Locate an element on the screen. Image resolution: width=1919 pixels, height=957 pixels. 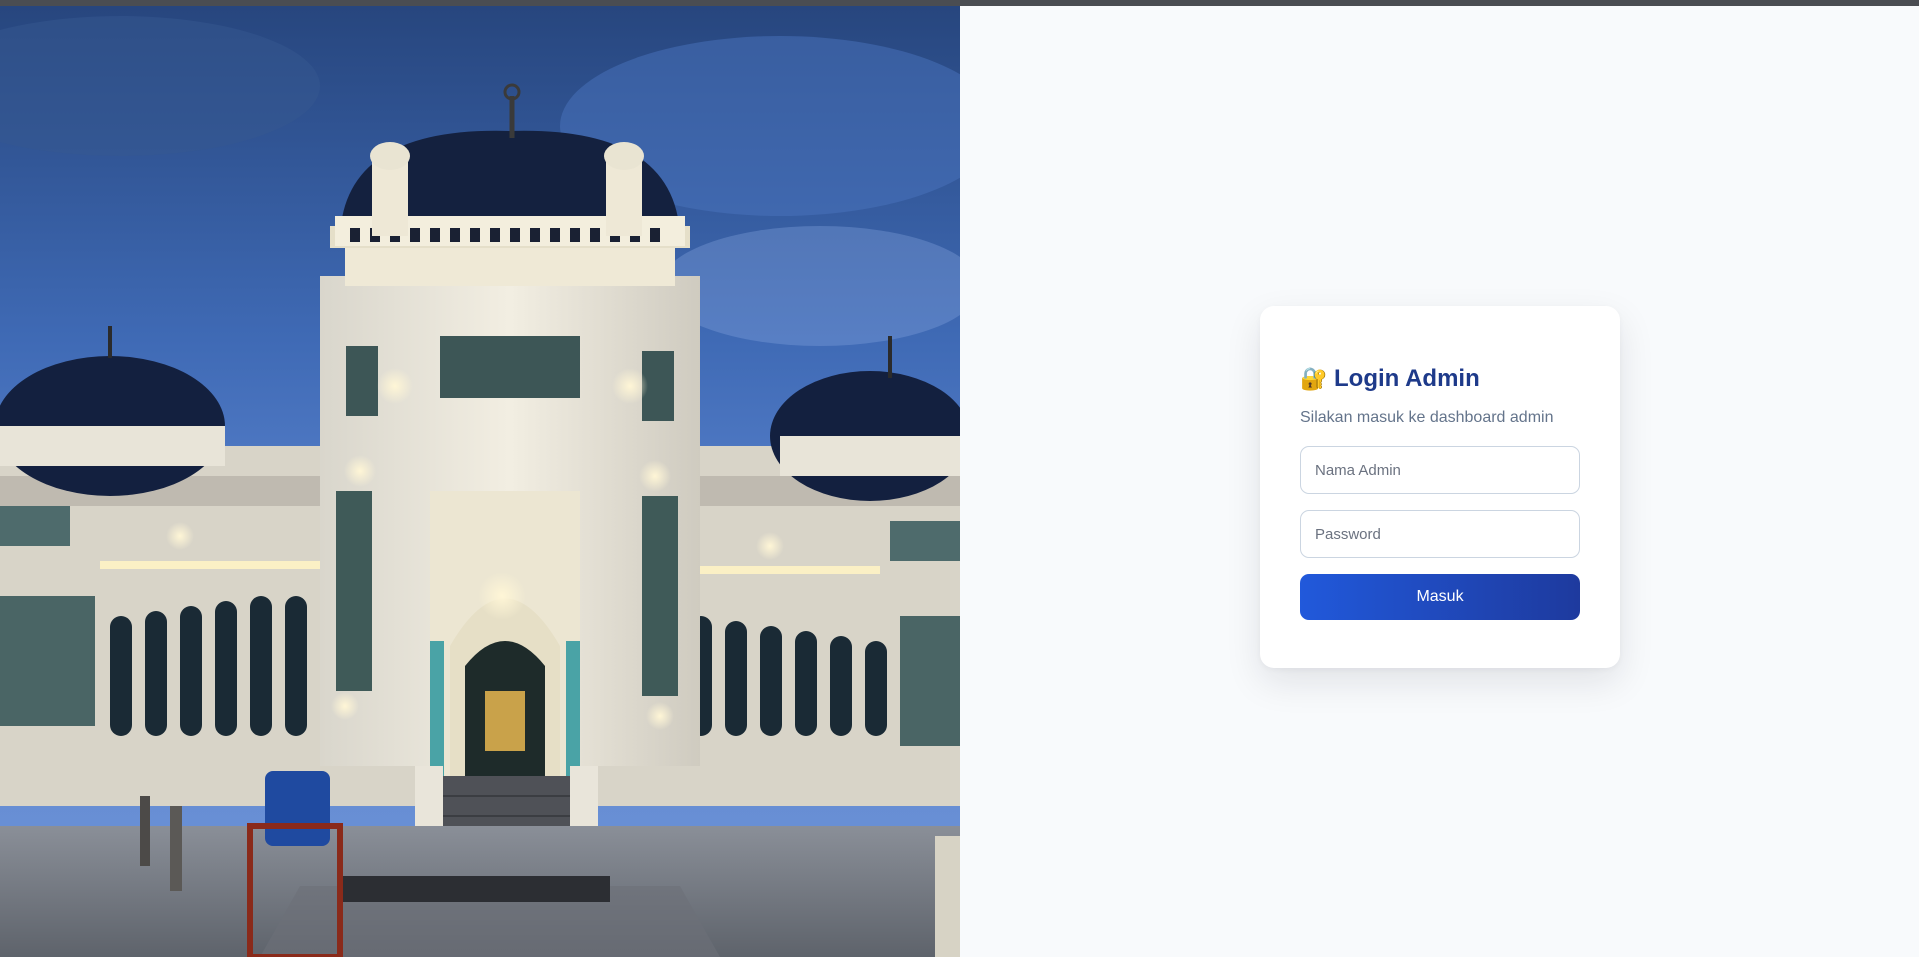
login-title-text: Login Admin is located at coordinates (1407, 378).